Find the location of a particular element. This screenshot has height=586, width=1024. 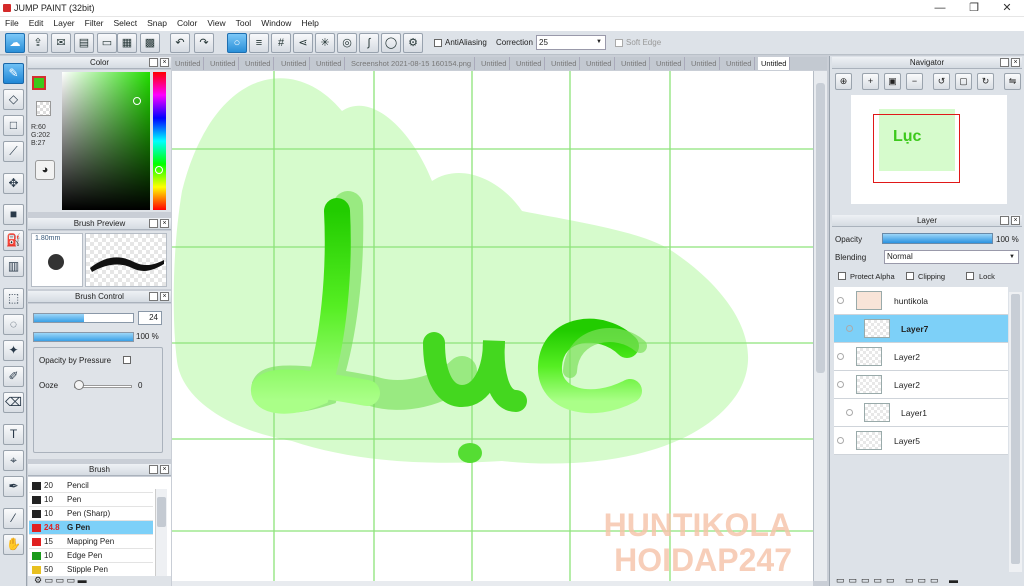

snap-crosshair-icon: # is located at coordinates (281, 43).